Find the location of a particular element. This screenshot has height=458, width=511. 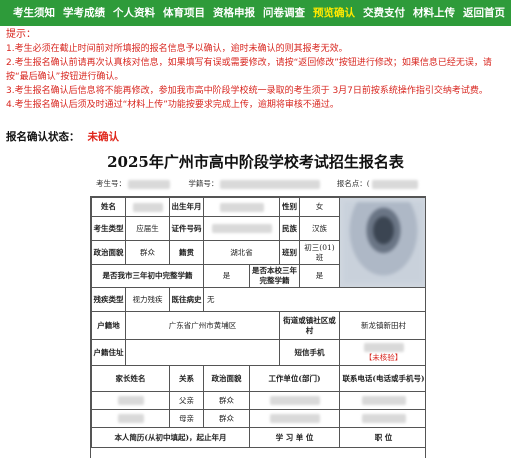

reg-point-label: 报名点： is located at coordinates (351, 183).